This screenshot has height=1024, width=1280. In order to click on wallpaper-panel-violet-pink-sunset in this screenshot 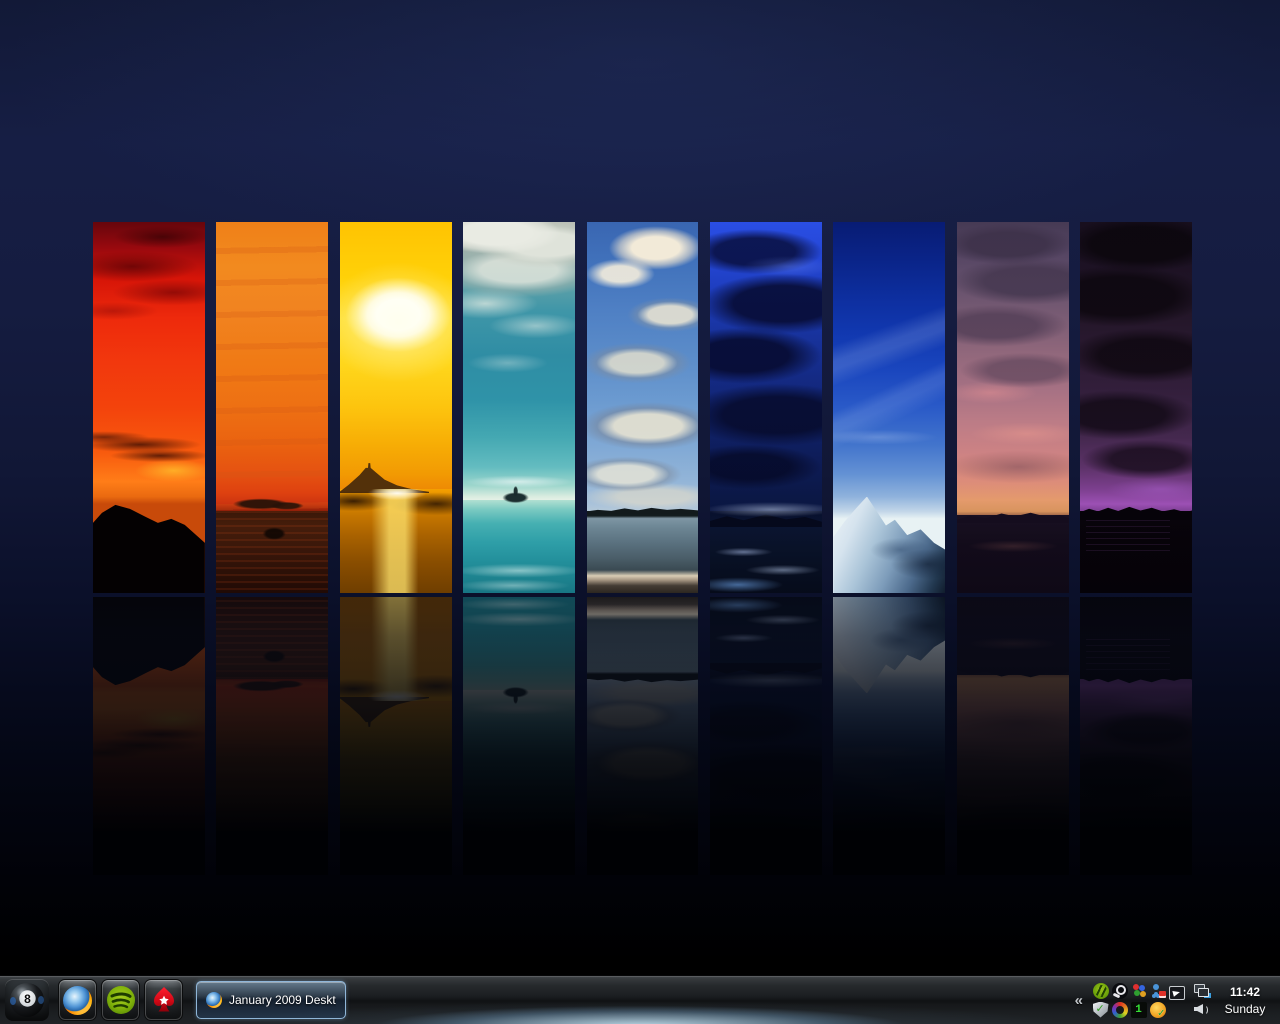, I will do `click(1012, 407)`.